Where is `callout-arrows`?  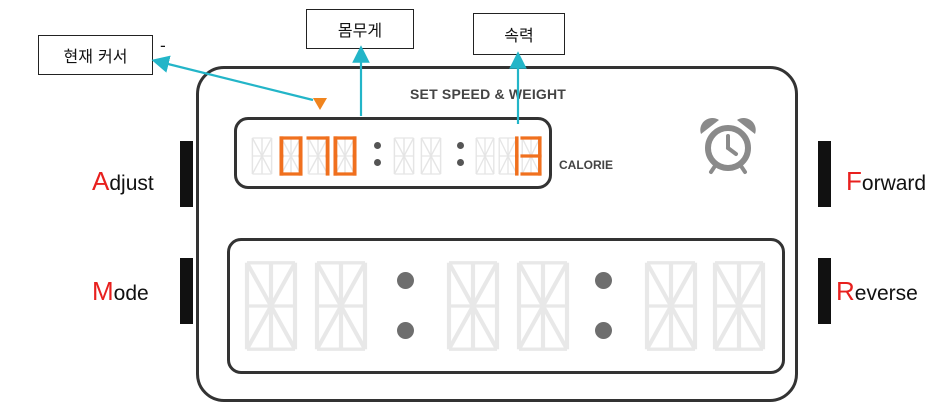
callout-arrows is located at coordinates (339, 84).